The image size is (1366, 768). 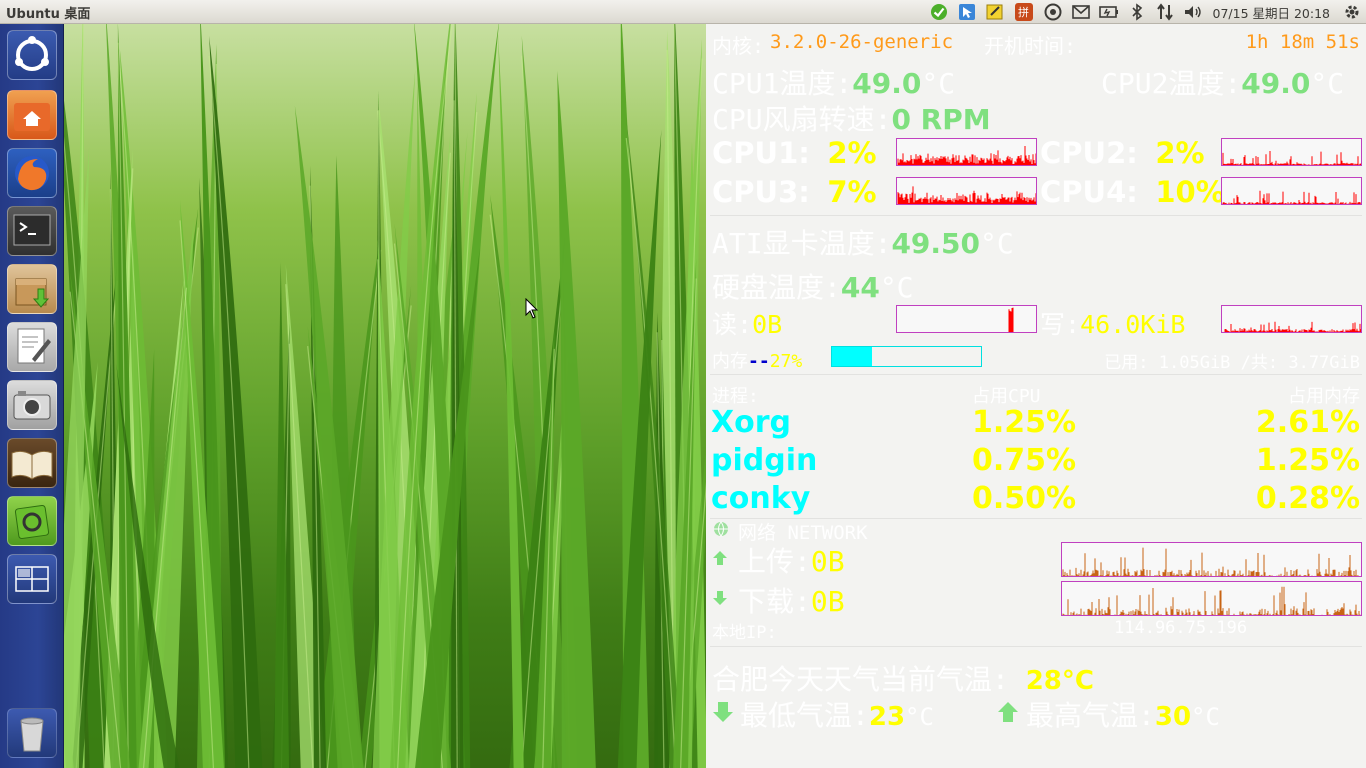 I want to click on disk-write-graph, so click(x=1291, y=319).